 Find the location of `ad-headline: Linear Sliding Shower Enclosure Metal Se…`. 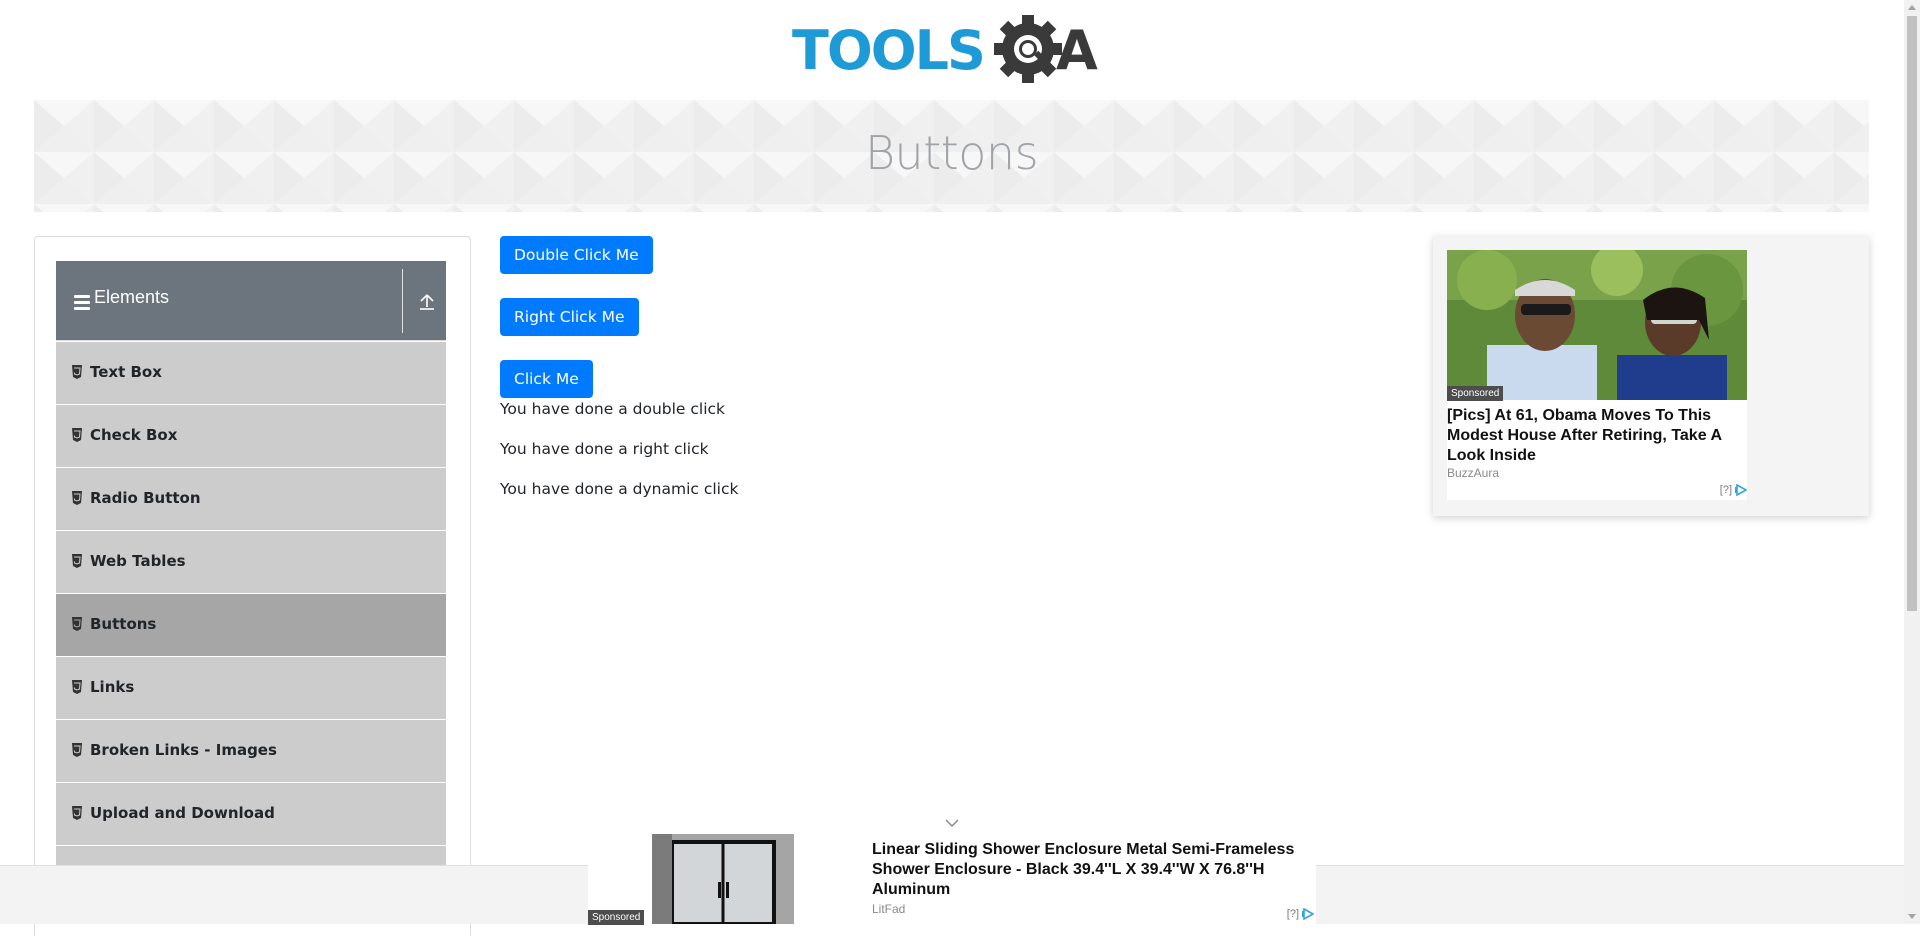

ad-headline: Linear Sliding Shower Enclosure Metal Se… is located at coordinates (1087, 870).